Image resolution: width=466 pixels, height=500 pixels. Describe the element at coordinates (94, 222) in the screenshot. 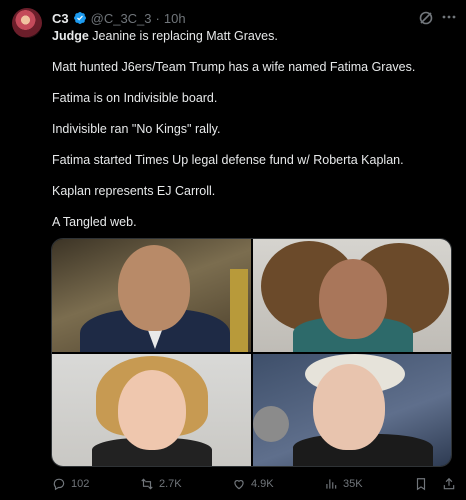

I see `tweet-line: A Tangled web.` at that location.